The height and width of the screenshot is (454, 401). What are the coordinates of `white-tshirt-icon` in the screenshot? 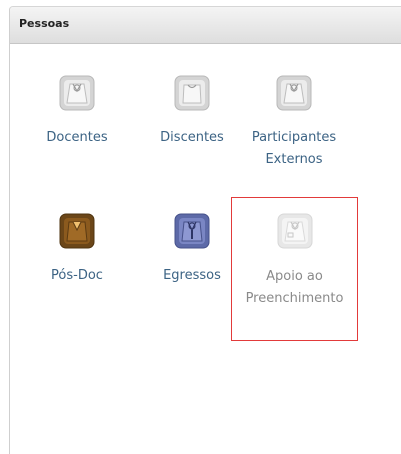 It's located at (192, 93).